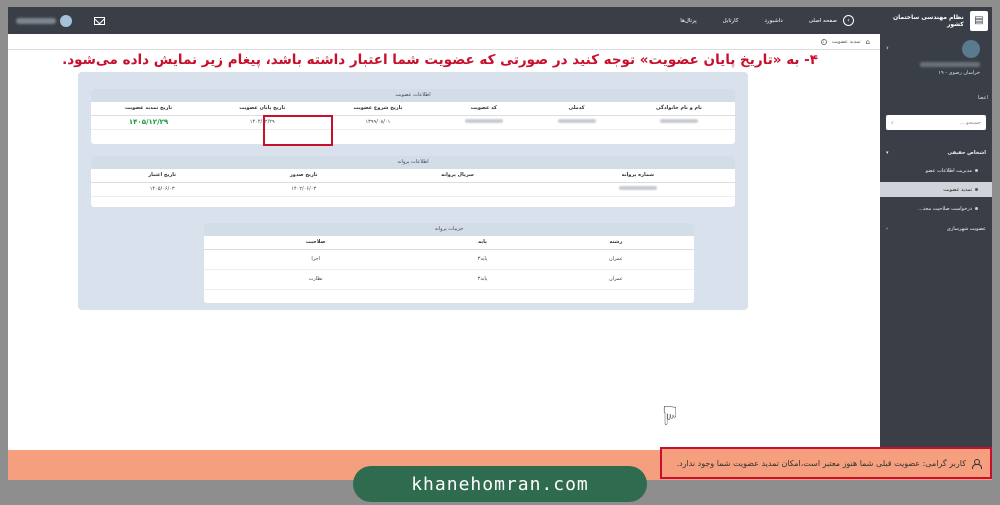 This screenshot has height=505, width=1000. Describe the element at coordinates (304, 189) in the screenshot. I see `cell-issue-date: ۱۴۰۲/۰۶/۰۳` at that location.